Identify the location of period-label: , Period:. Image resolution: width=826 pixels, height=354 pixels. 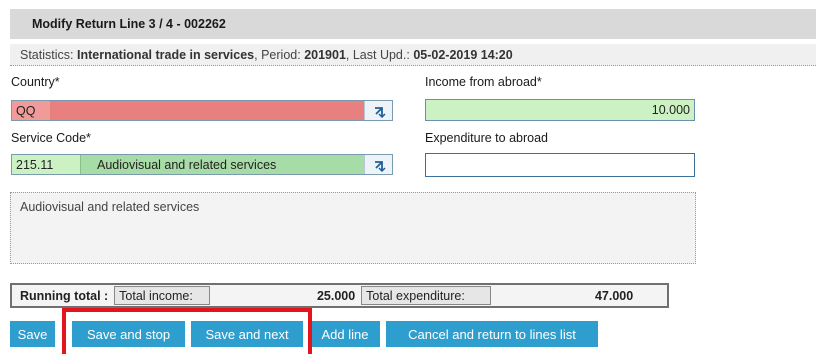
(277, 55).